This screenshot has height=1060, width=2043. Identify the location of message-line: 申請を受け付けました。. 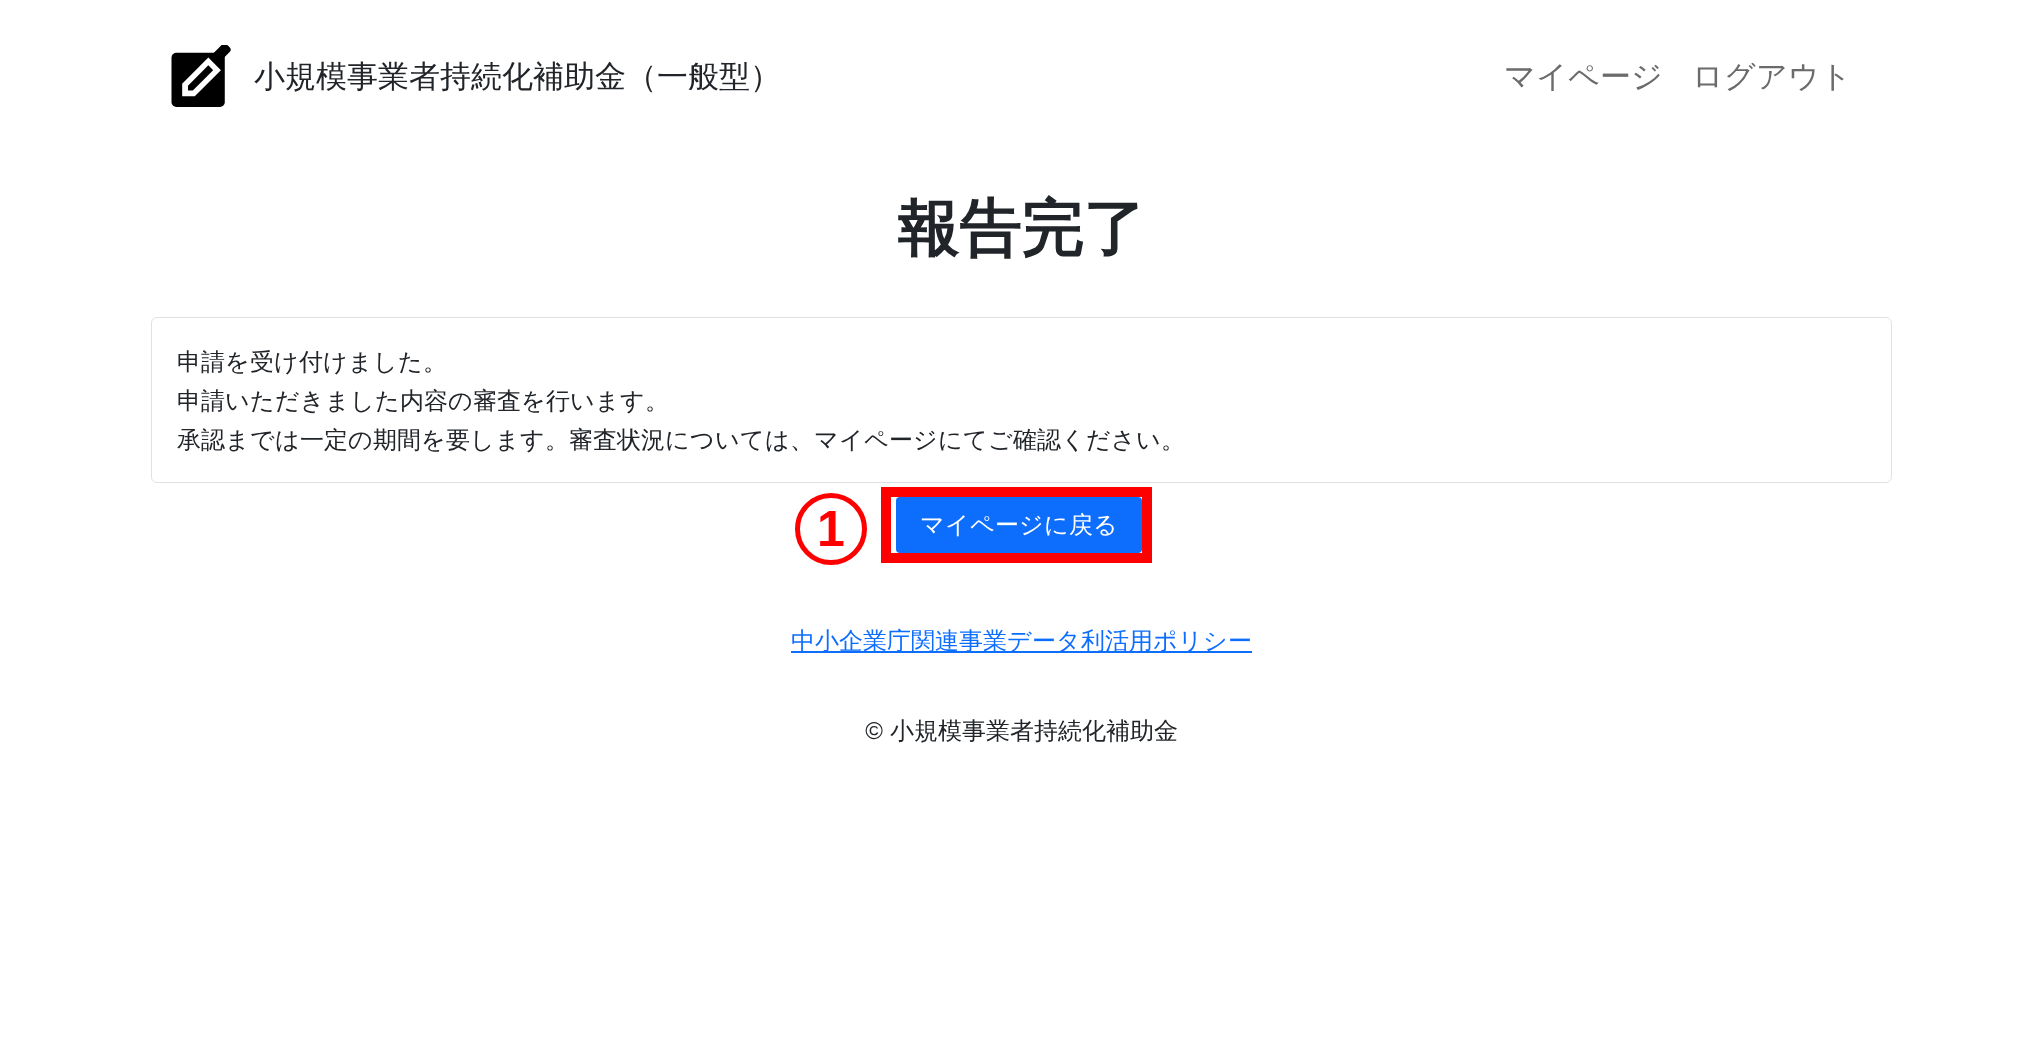
(312, 362).